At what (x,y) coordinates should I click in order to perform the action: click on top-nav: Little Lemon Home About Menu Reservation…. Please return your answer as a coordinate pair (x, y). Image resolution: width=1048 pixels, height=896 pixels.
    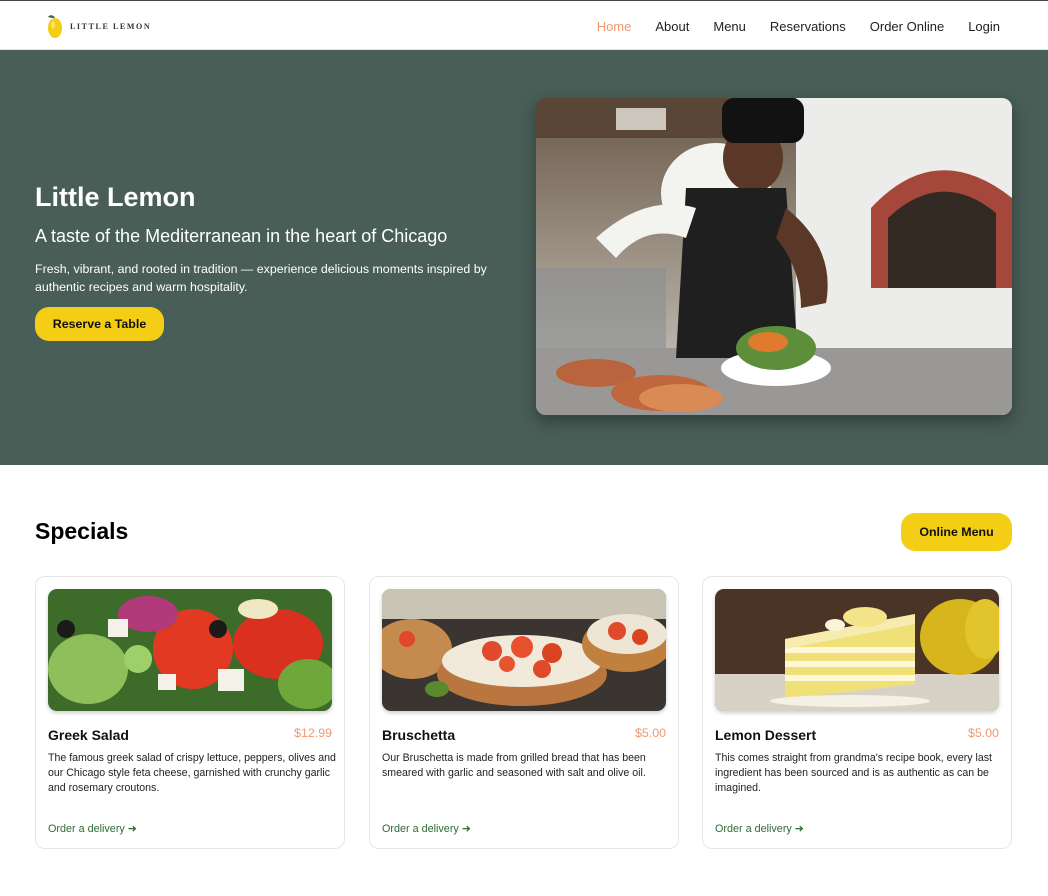
    Looking at the image, I should click on (524, 25).